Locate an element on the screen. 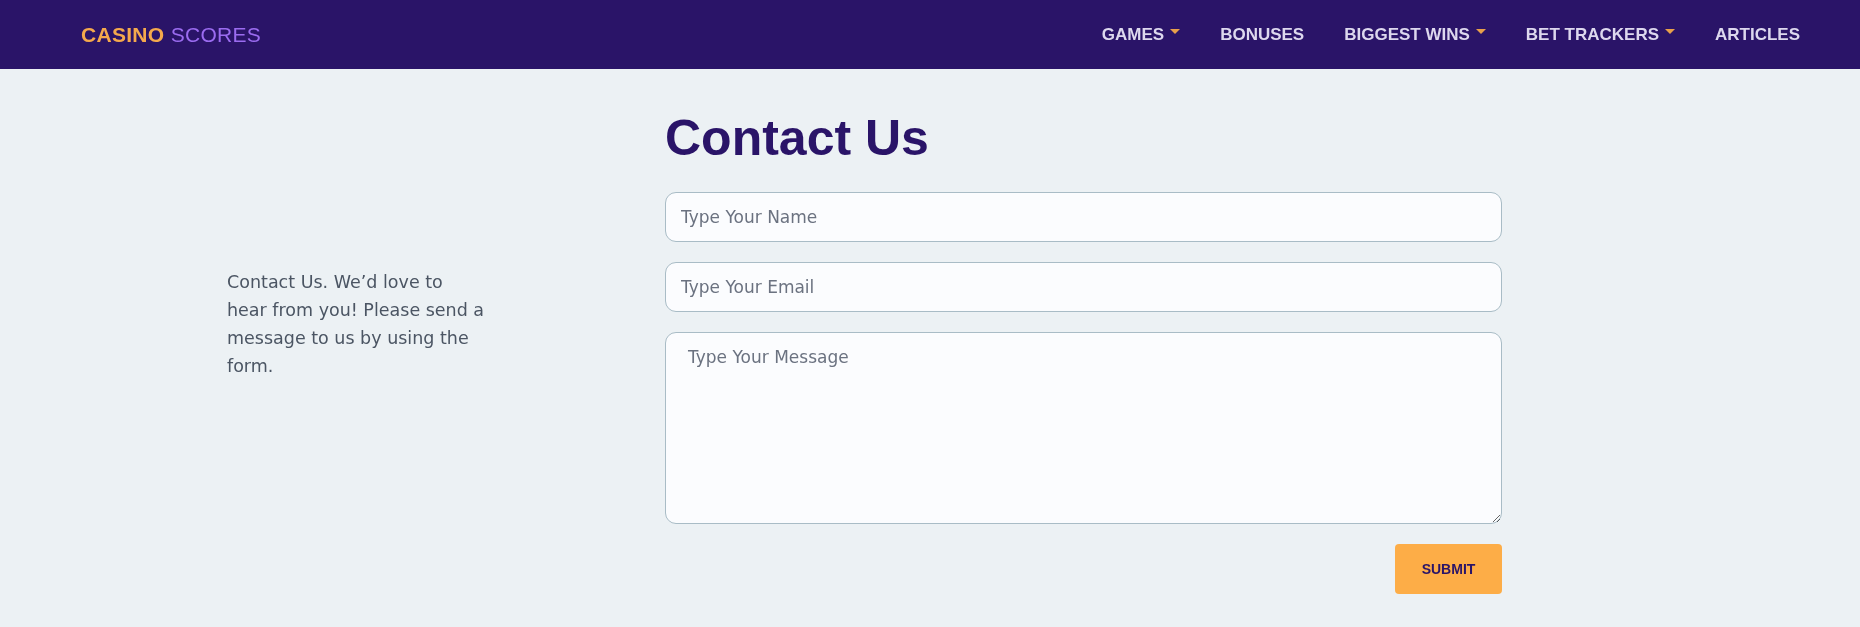  nav-link: BET TRACKERS is located at coordinates (1600, 34).